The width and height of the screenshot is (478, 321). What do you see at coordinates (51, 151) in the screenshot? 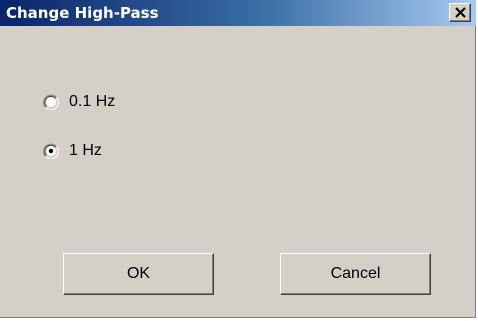
I see `radio-selected-icon` at bounding box center [51, 151].